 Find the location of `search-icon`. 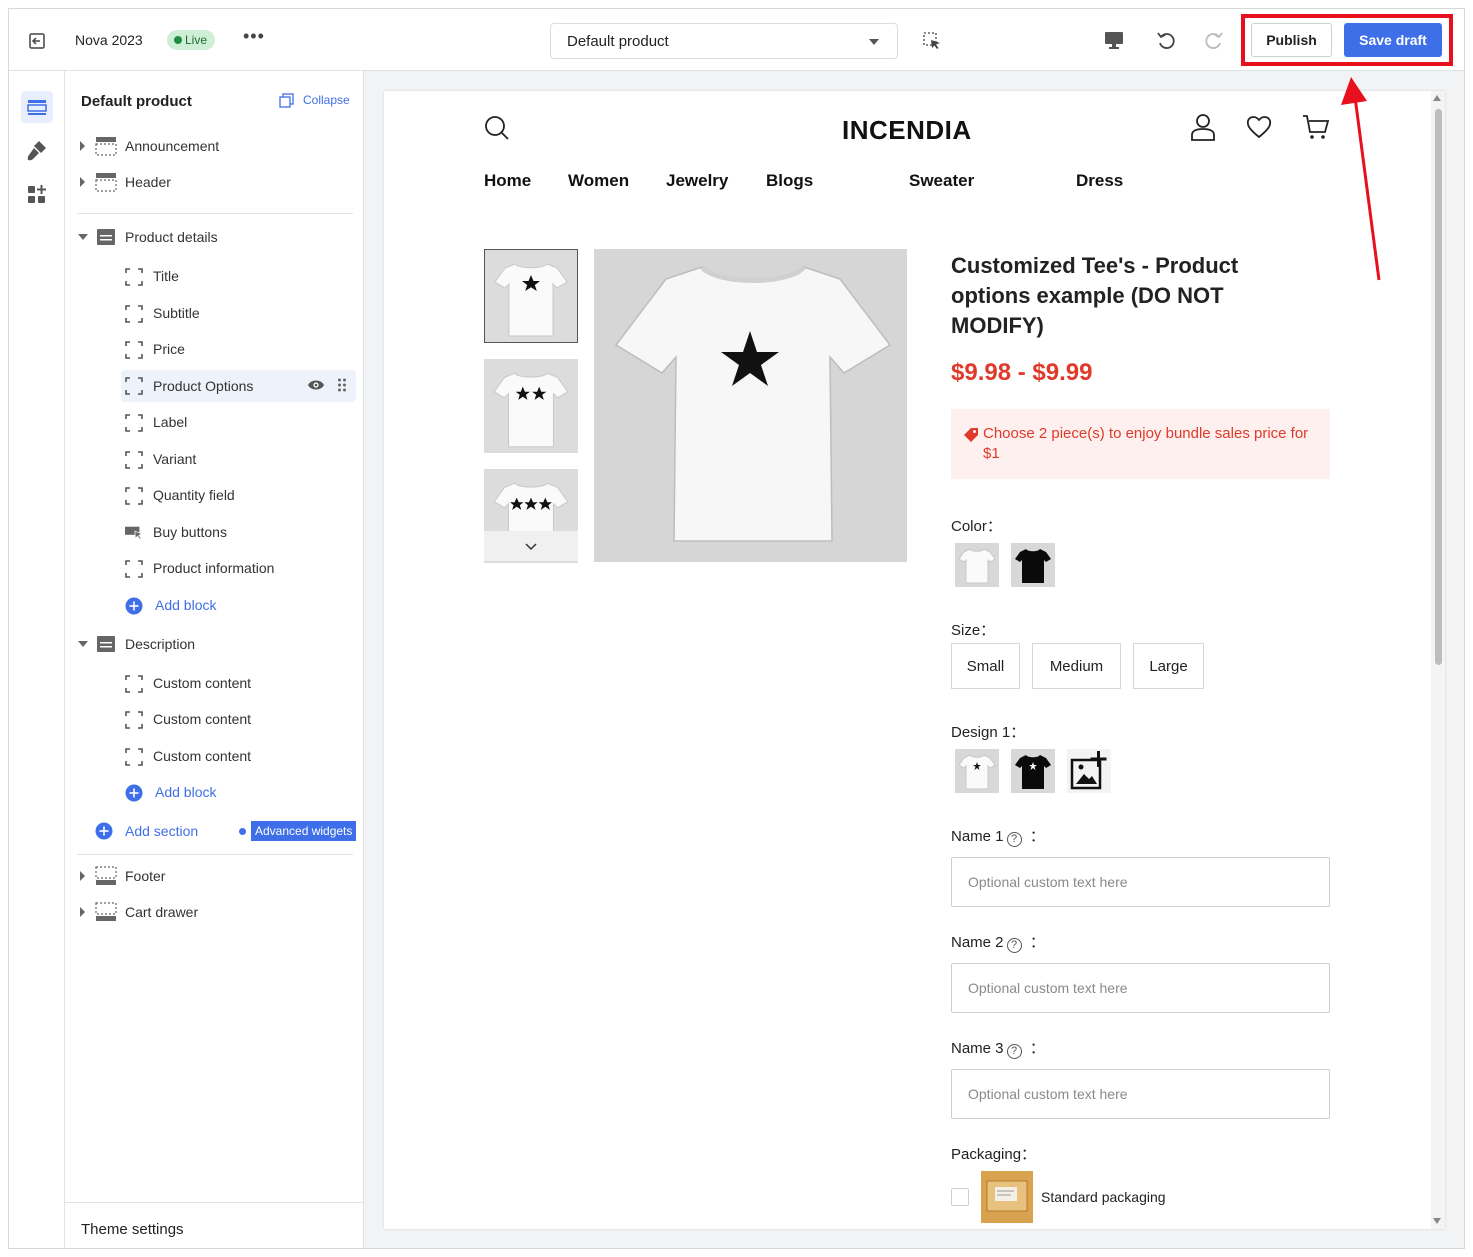

search-icon is located at coordinates (497, 128).